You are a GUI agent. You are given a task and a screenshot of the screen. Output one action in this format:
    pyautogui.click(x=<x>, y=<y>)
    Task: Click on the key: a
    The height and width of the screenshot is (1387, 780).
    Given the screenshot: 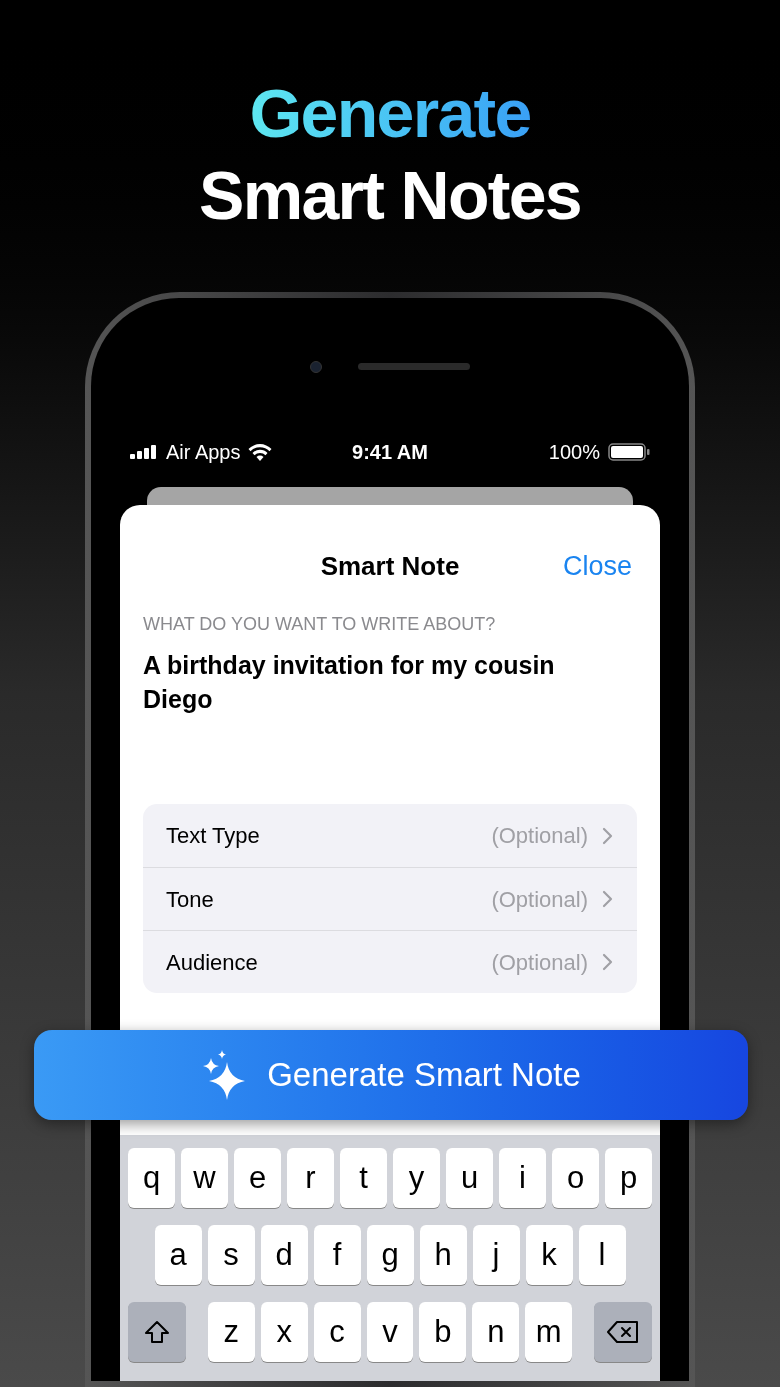 What is the action you would take?
    pyautogui.click(x=178, y=1255)
    